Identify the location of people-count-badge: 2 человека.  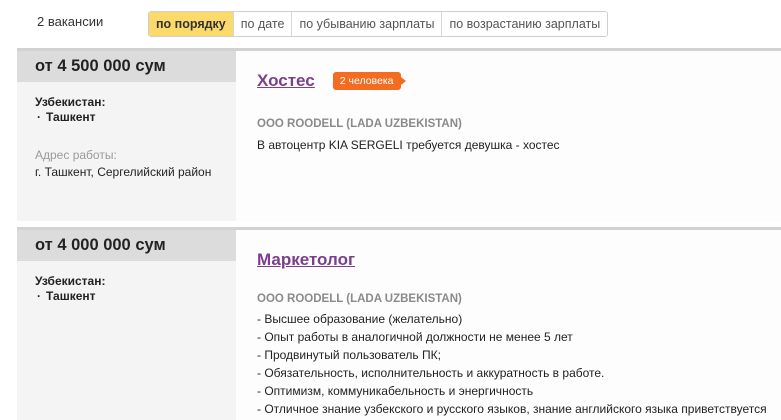
(369, 81).